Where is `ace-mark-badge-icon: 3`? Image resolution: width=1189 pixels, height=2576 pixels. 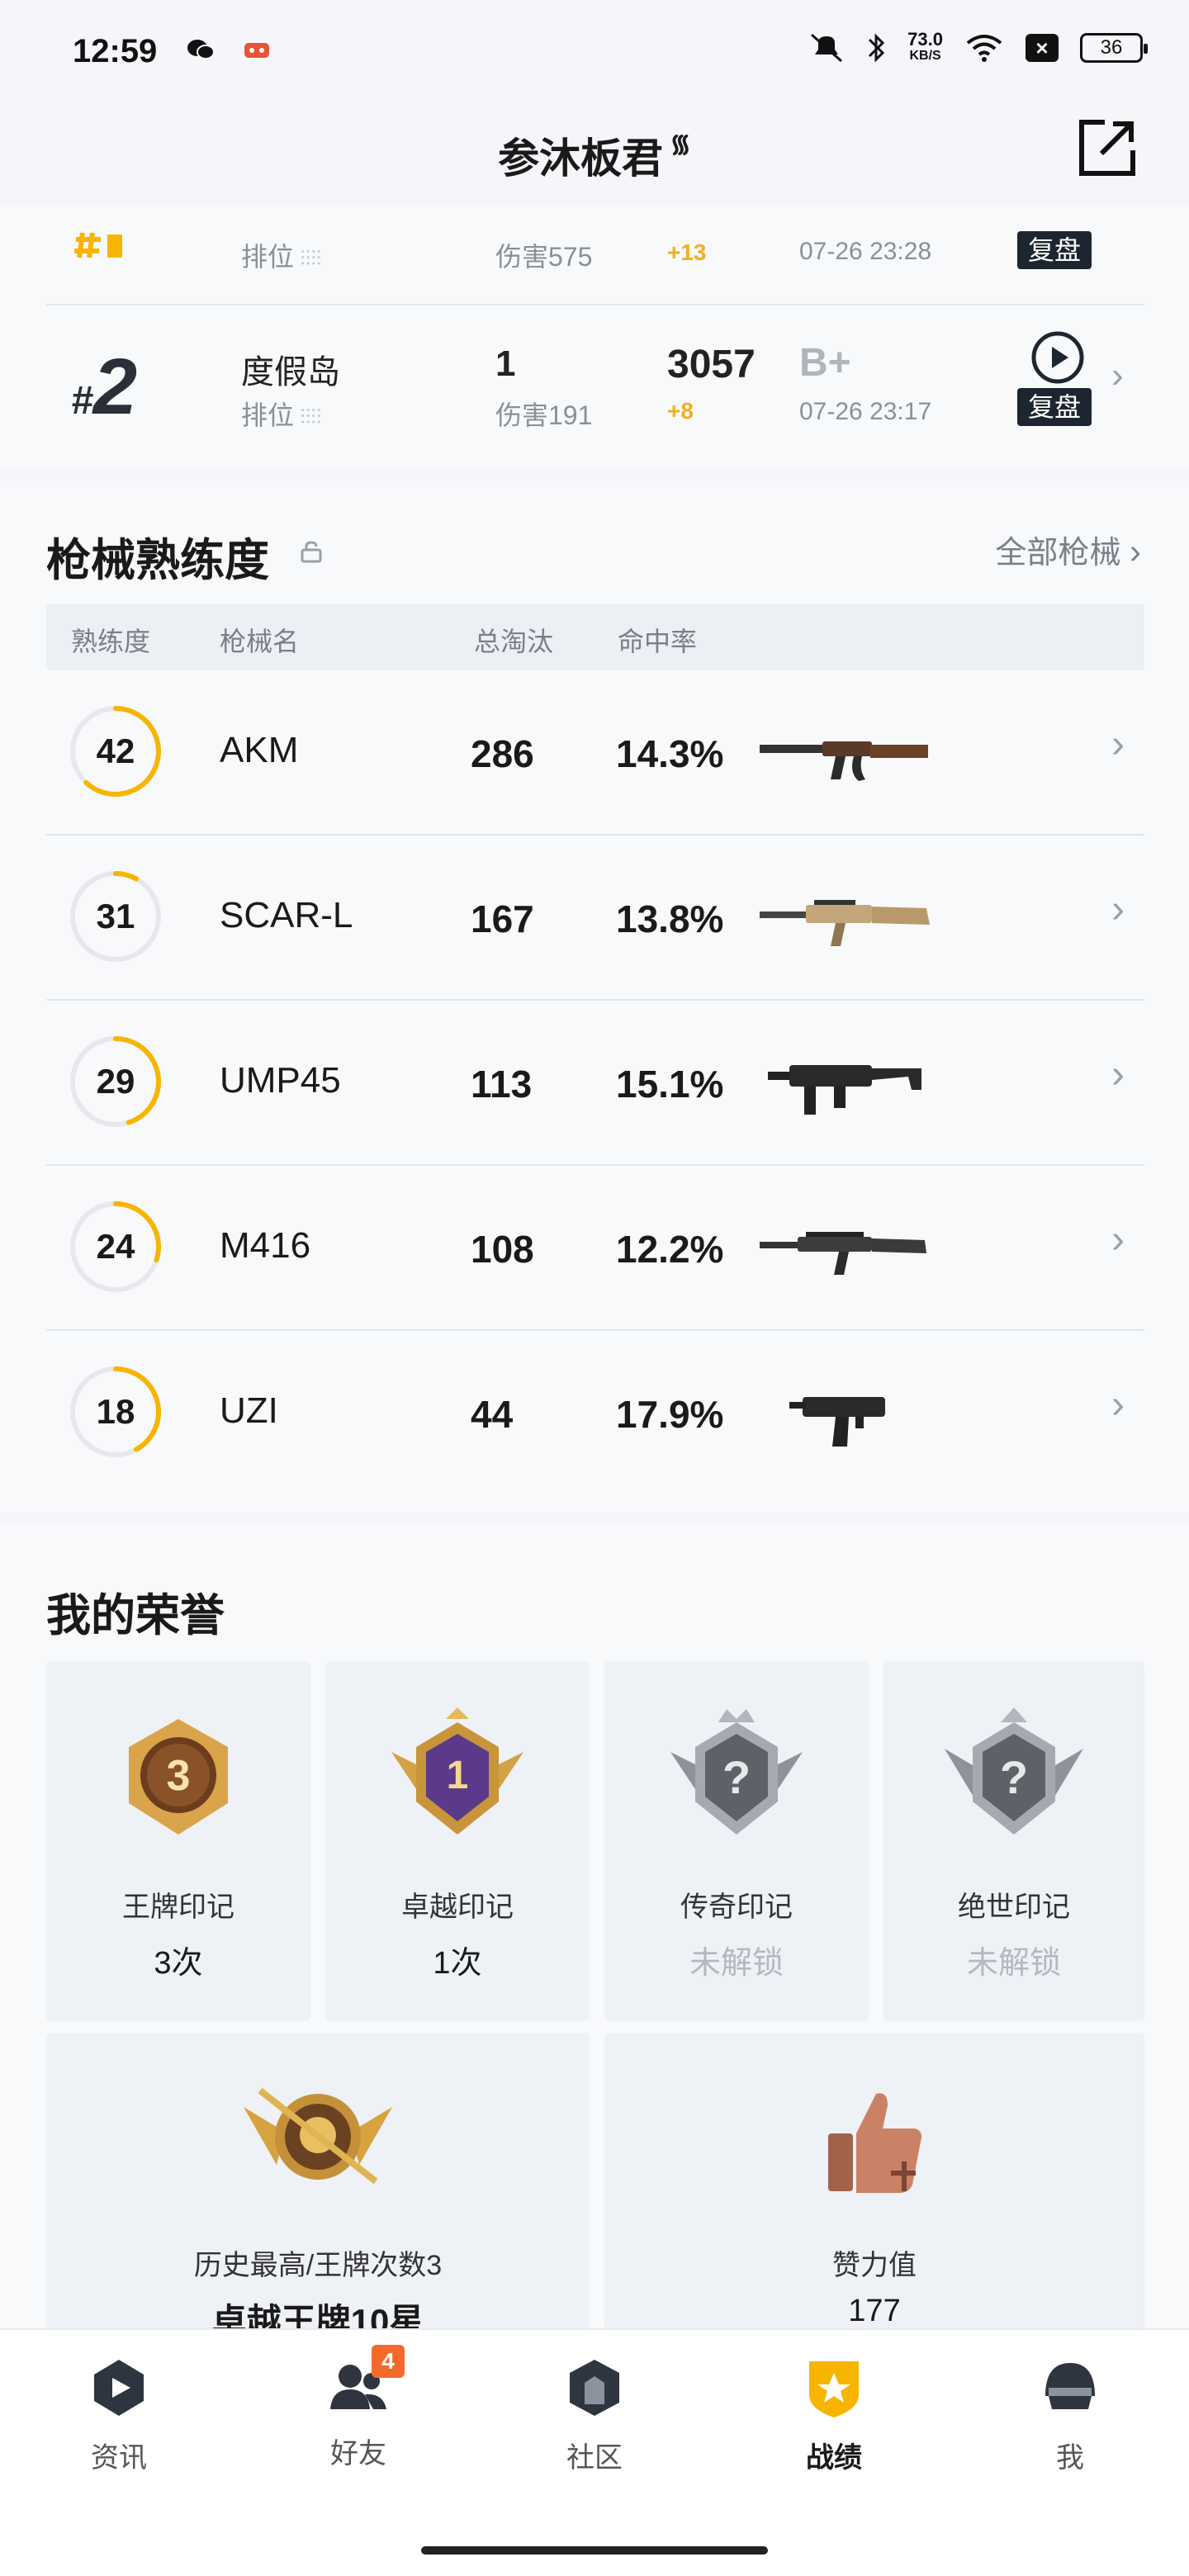
ace-mark-badge-icon: 3 is located at coordinates (178, 1777).